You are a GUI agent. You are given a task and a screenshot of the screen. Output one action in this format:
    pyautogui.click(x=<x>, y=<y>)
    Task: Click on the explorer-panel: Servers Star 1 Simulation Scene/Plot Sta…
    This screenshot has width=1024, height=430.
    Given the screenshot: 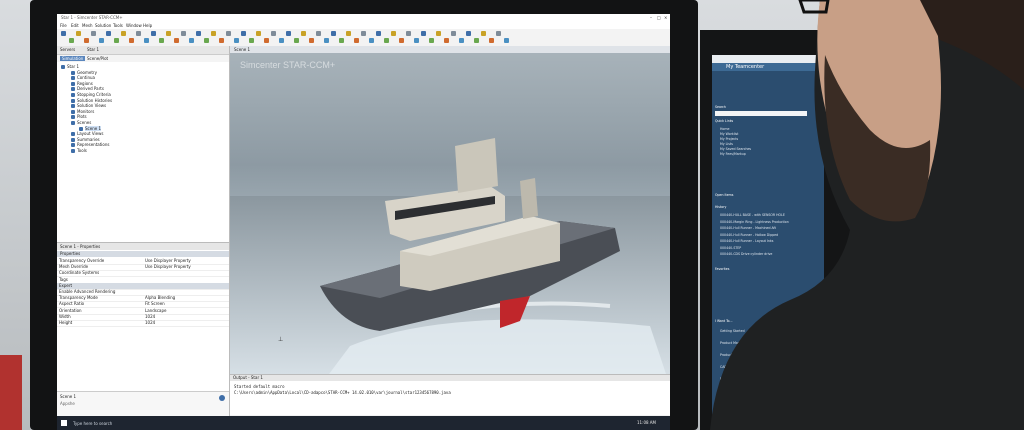 What is the action you would take?
    pyautogui.click(x=143, y=231)
    